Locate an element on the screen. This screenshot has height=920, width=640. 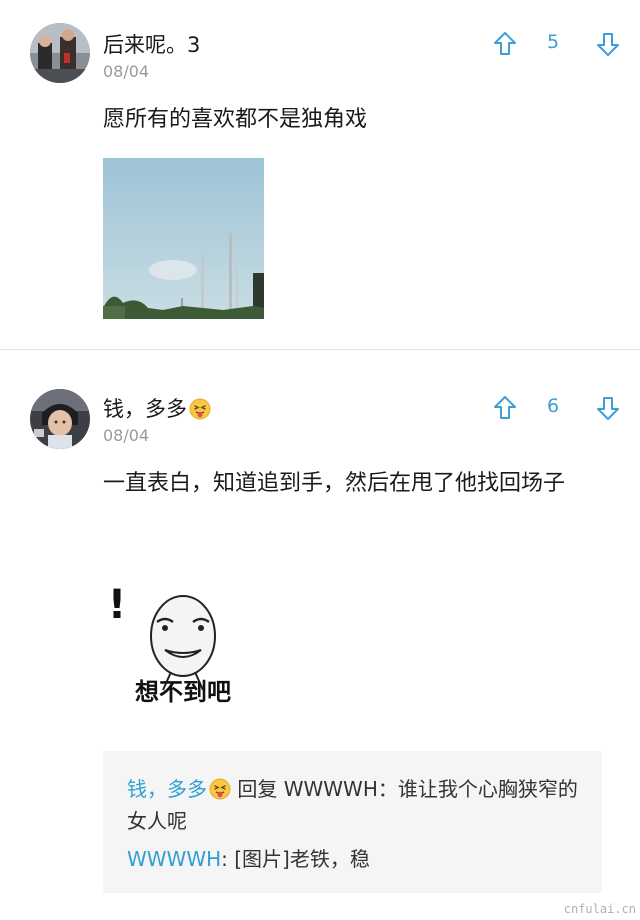
sky-photo is located at coordinates (183, 238).